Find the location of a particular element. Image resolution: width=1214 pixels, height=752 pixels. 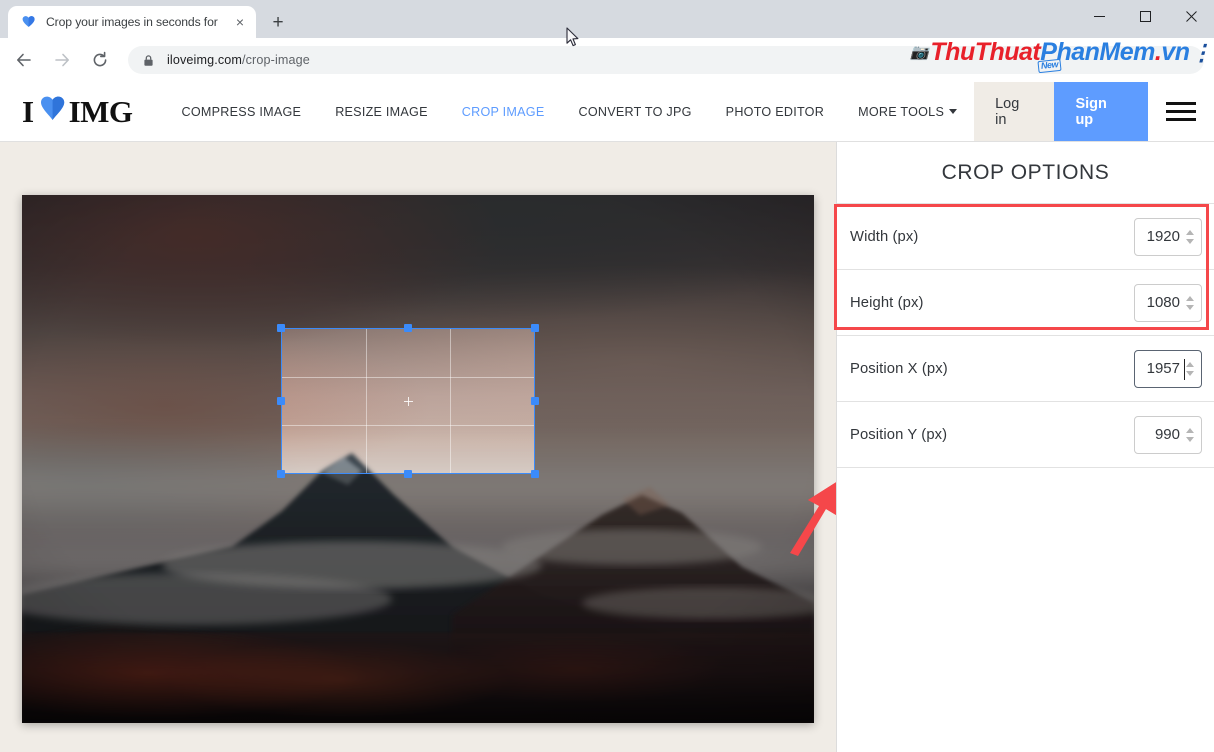

crop-width-value: 1920 is located at coordinates (1163, 236).